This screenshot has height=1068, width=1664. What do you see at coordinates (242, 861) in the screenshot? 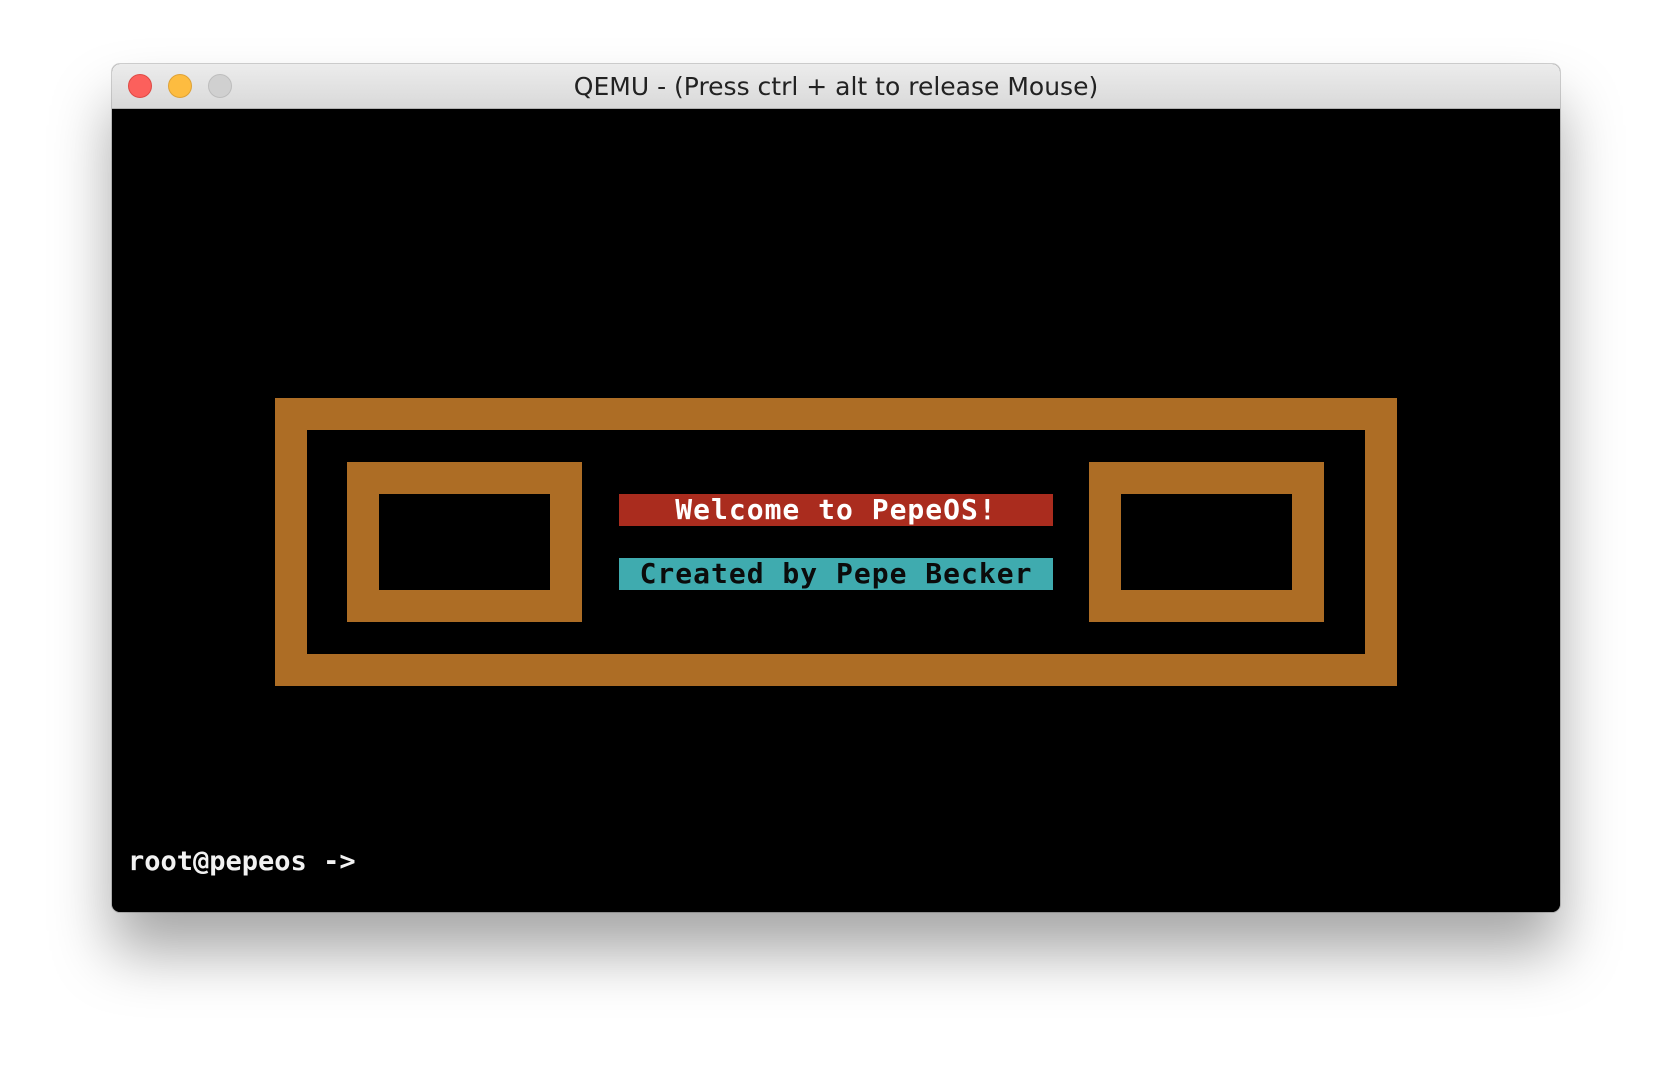
I see `shell-prompt: root@pepeos ->` at bounding box center [242, 861].